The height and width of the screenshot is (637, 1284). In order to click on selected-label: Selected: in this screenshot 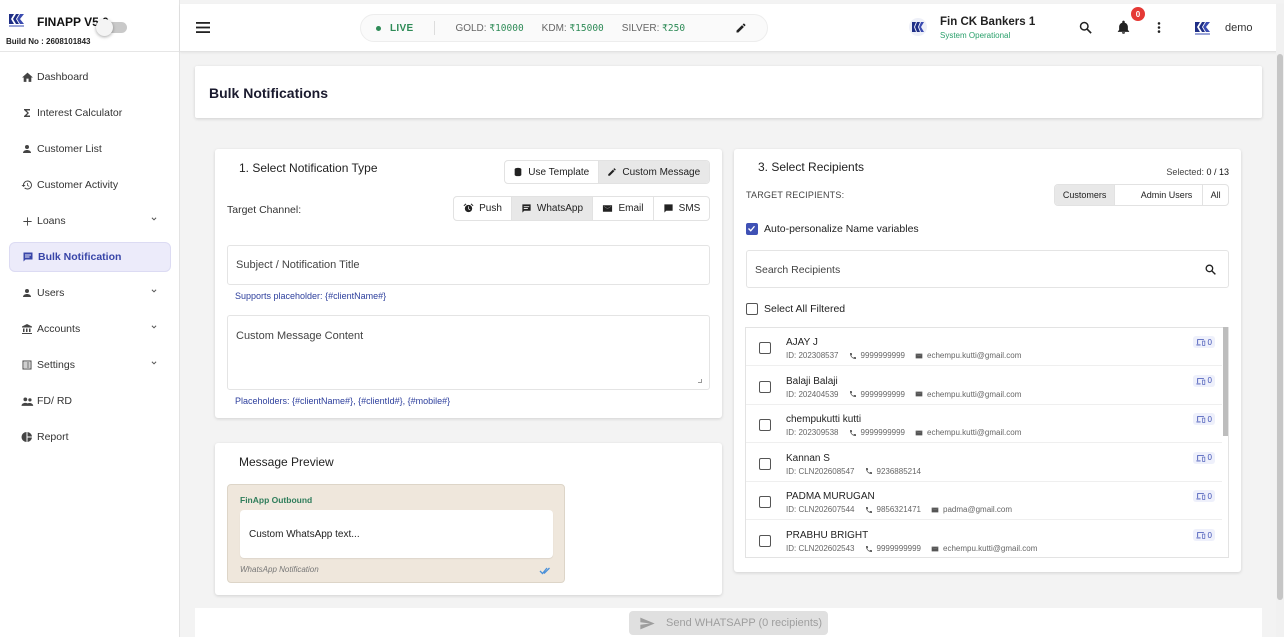, I will do `click(1185, 172)`.